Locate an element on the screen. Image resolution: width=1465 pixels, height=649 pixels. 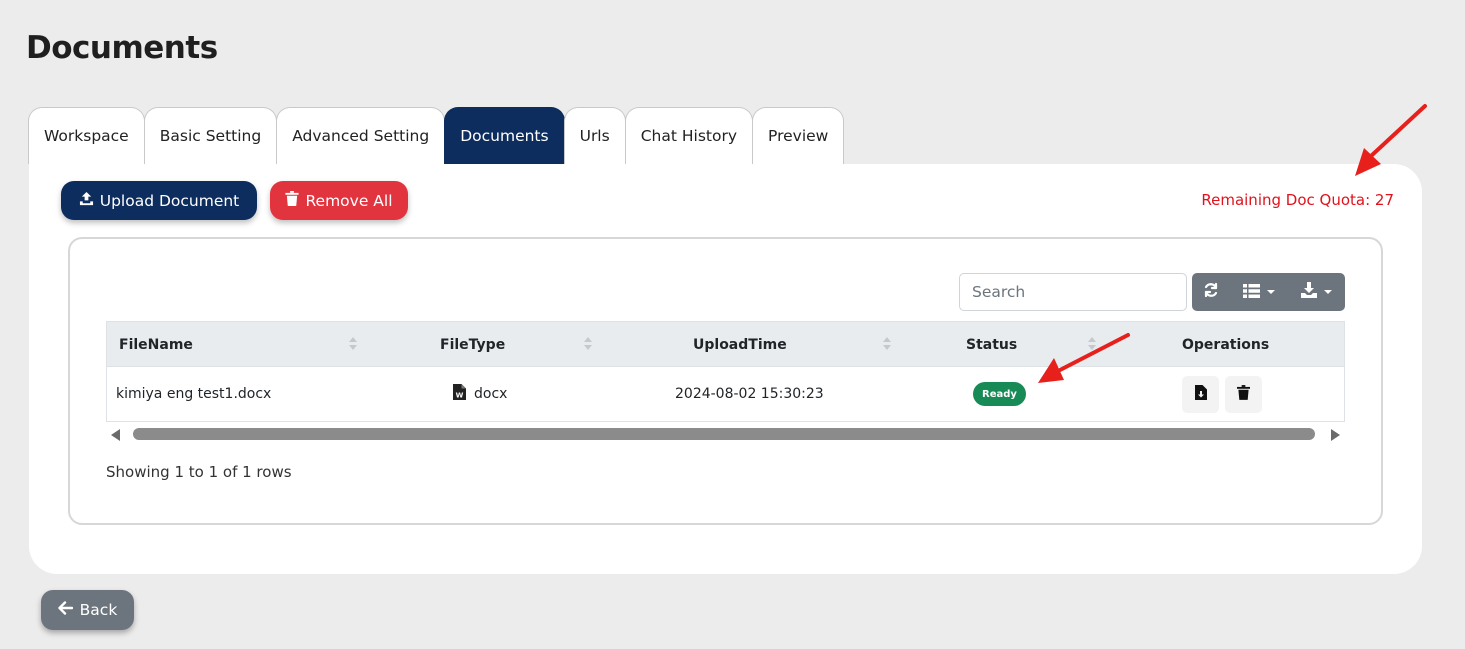
horizontal-scrollbar is located at coordinates (725, 434).